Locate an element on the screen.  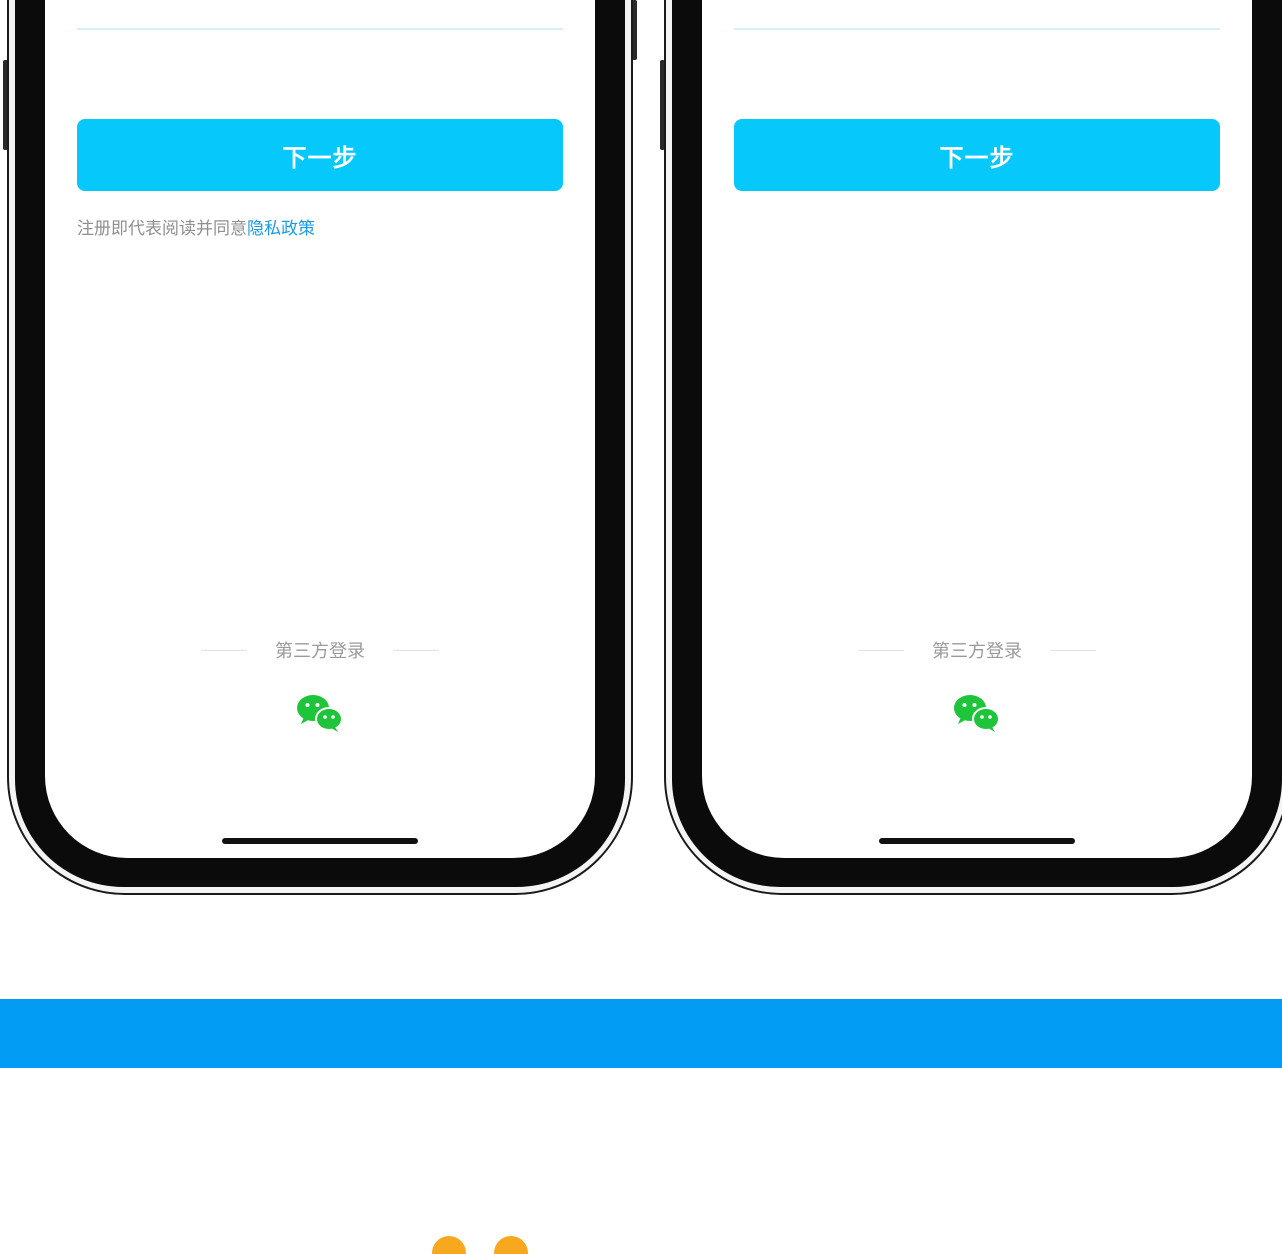
agreement-notice: 注册即代表阅读并同意隐私政策 is located at coordinates (196, 226).